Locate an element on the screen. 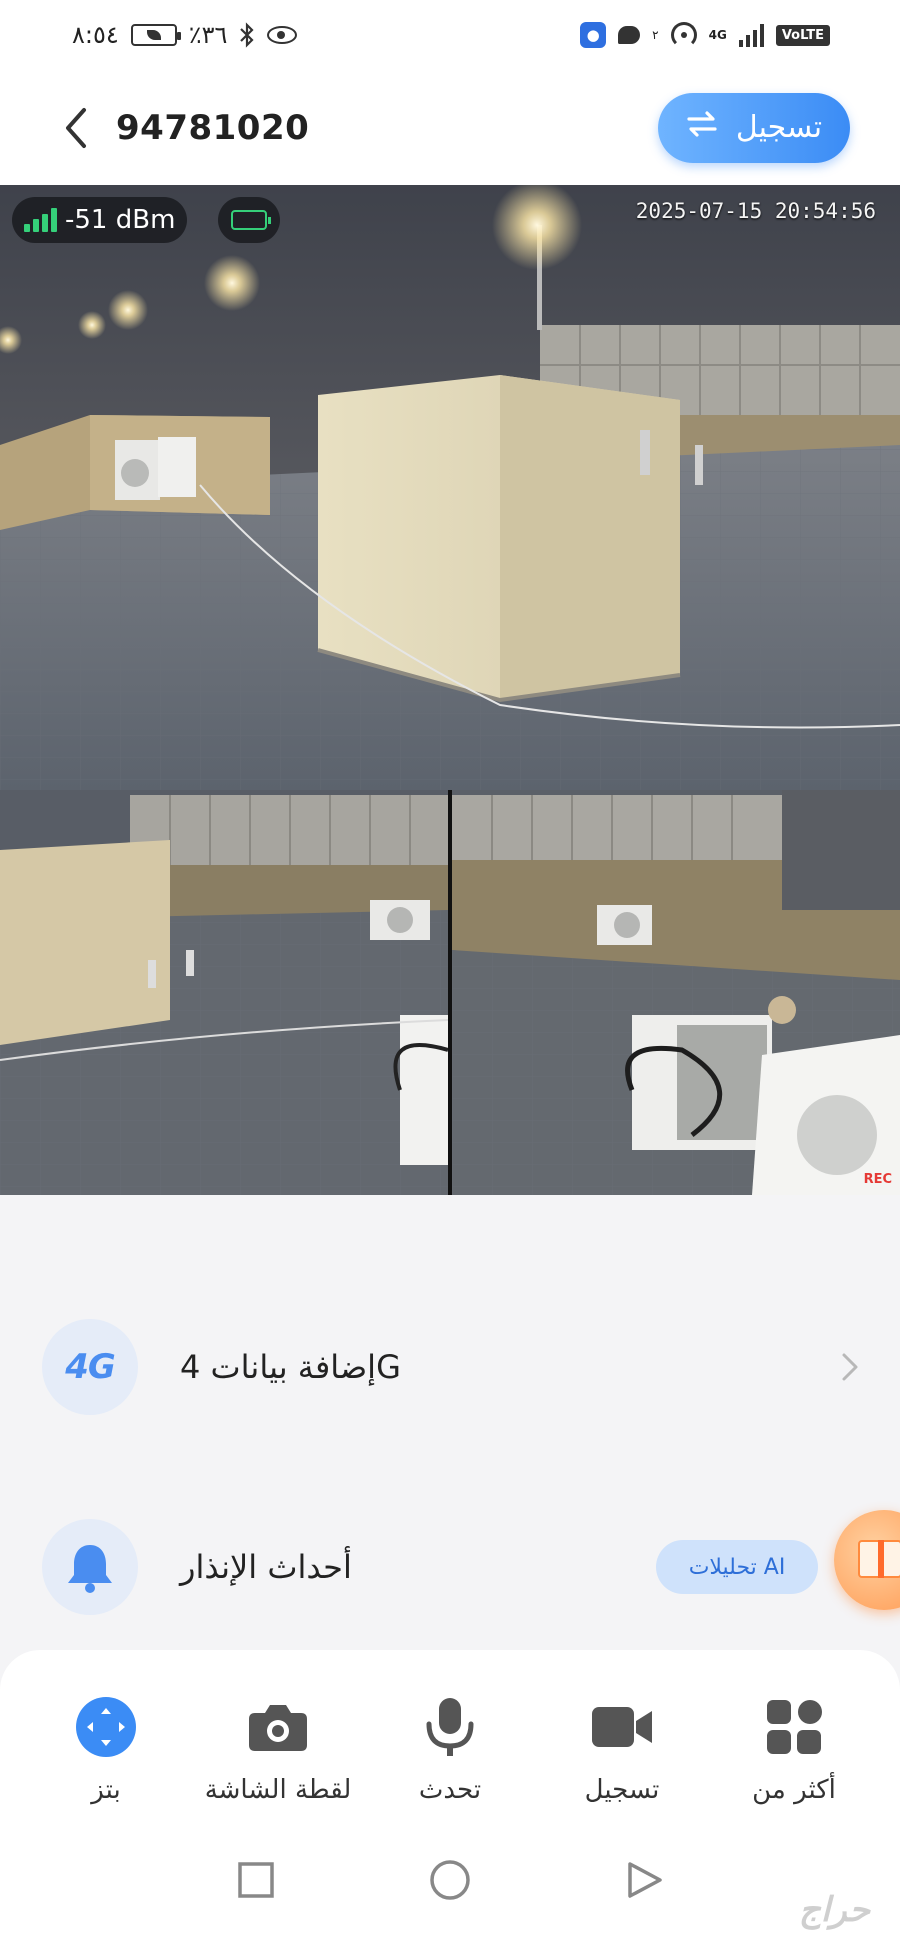  signal-strength-badge: -51 dBm is located at coordinates (100, 220).